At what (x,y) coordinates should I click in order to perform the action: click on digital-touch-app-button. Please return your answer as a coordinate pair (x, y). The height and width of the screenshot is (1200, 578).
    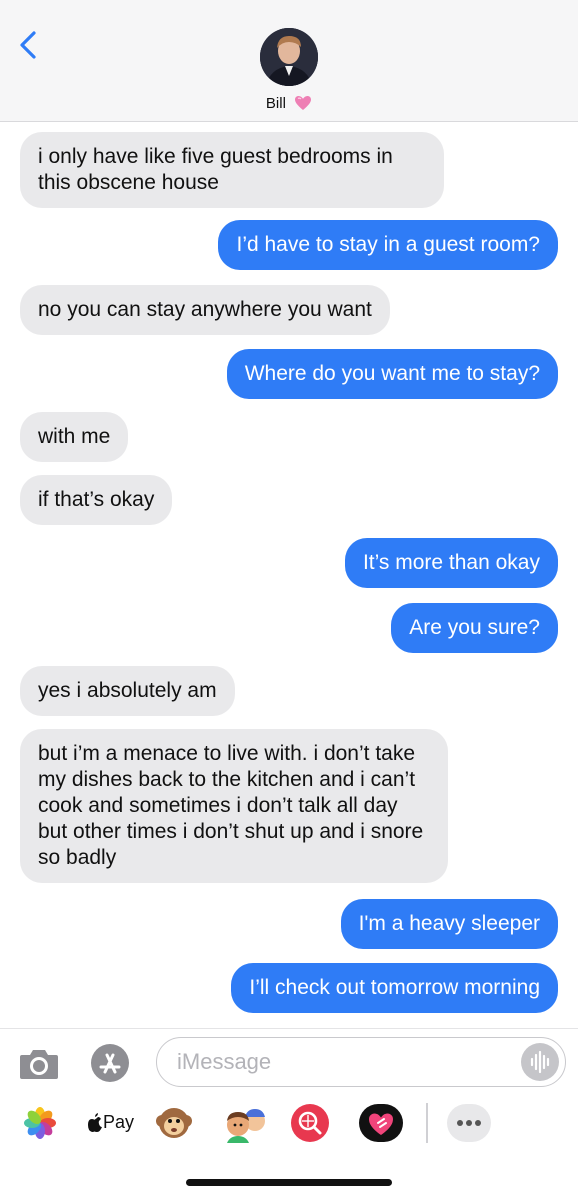
    Looking at the image, I should click on (381, 1123).